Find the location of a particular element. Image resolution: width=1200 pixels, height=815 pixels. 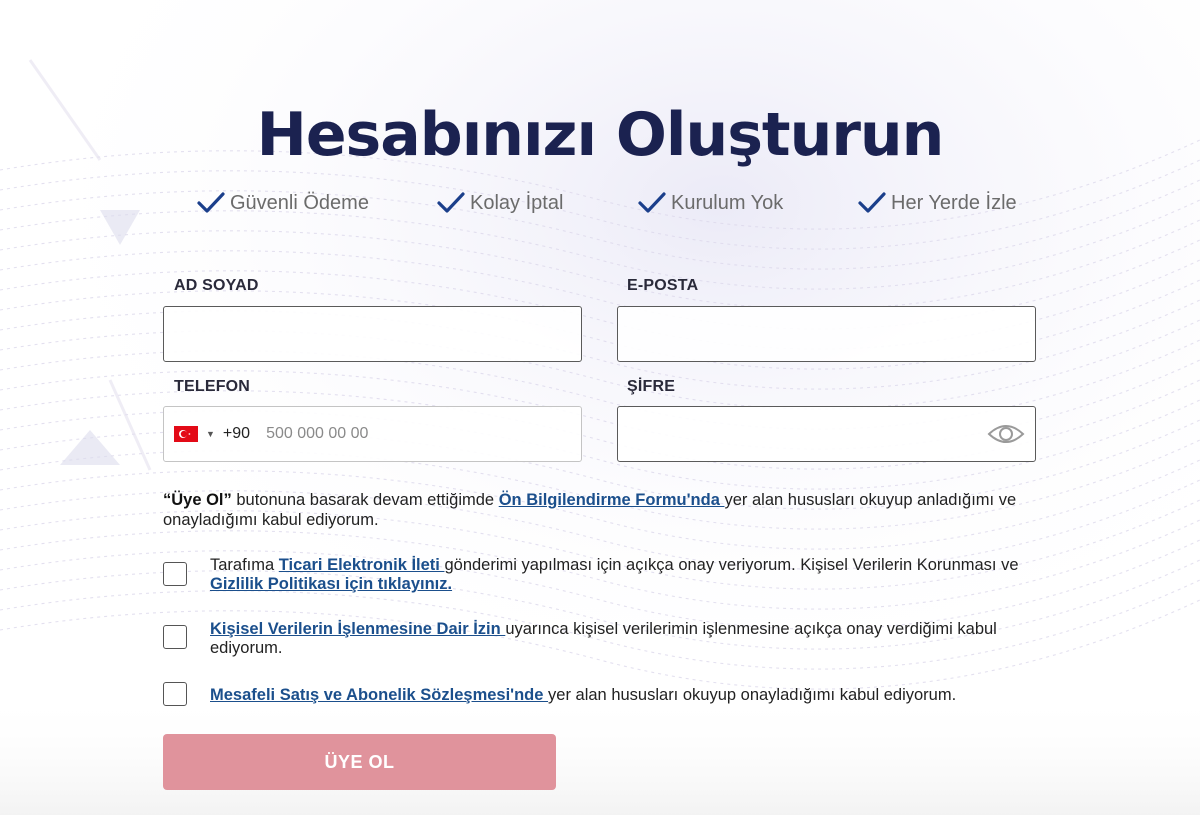

email-input is located at coordinates (826, 334).